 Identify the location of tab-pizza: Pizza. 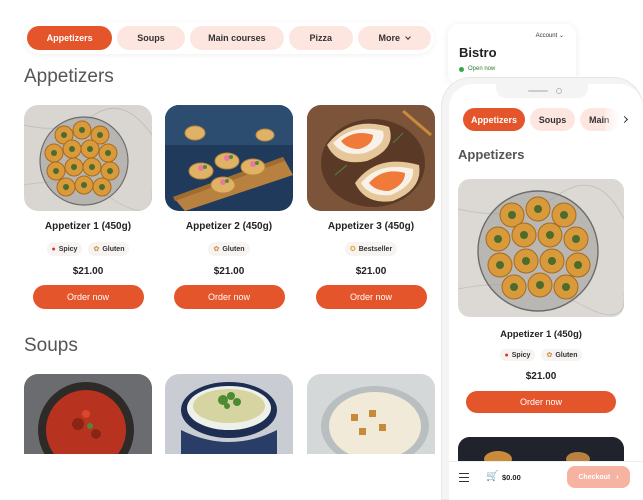
(321, 38).